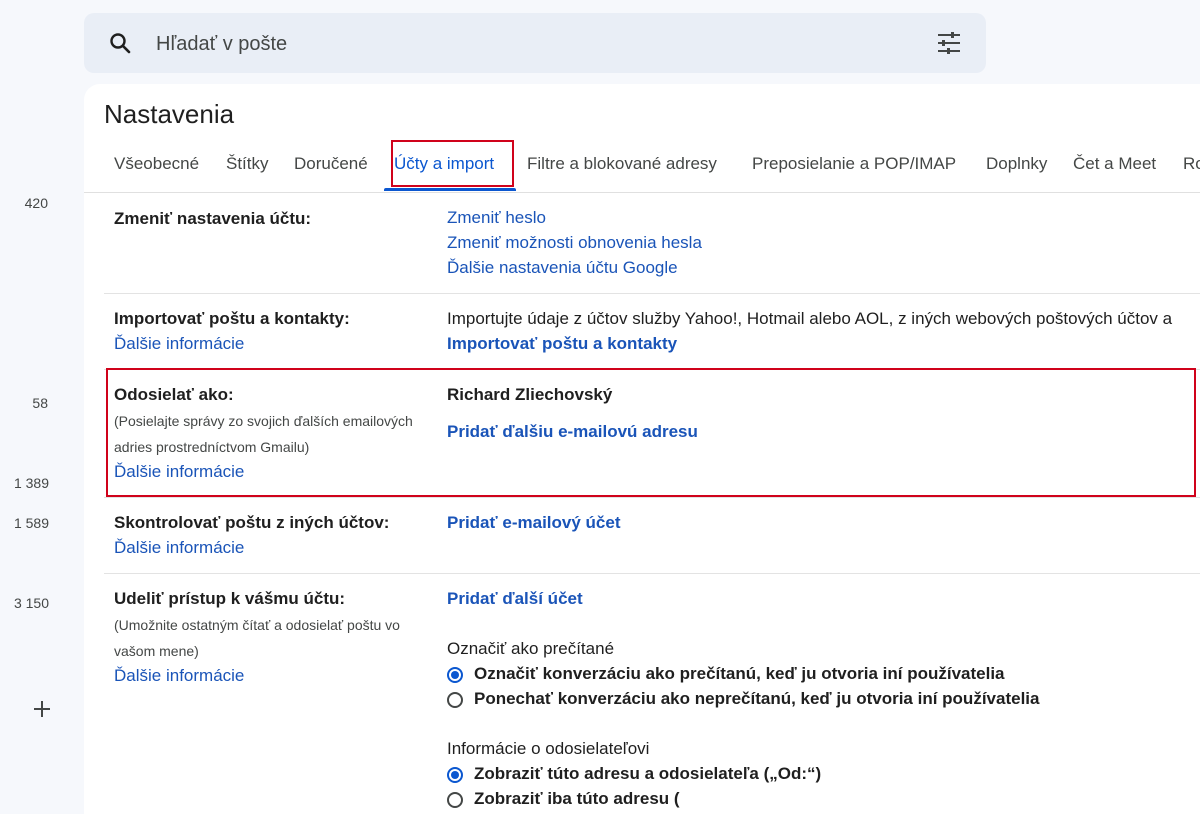 The width and height of the screenshot is (1200, 814). Describe the element at coordinates (622, 164) in the screenshot. I see `tab-filters: Filtre a blokované adresy` at that location.